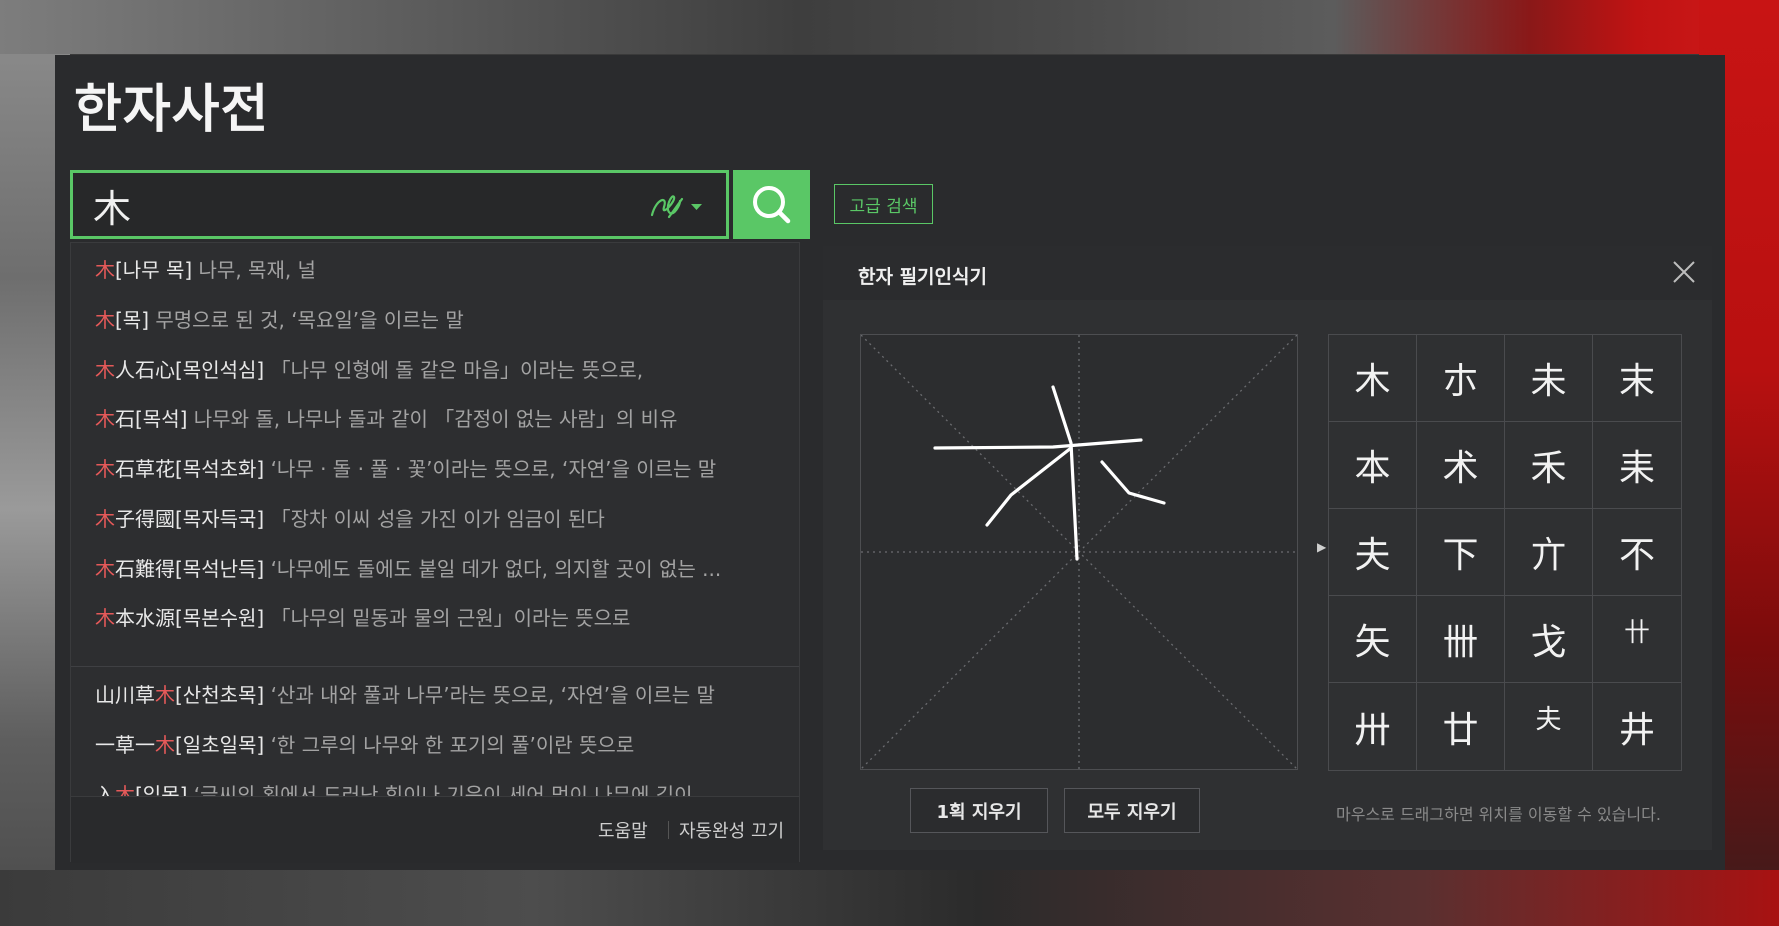  Describe the element at coordinates (125, 419) in the screenshot. I see `item-word: 石` at that location.